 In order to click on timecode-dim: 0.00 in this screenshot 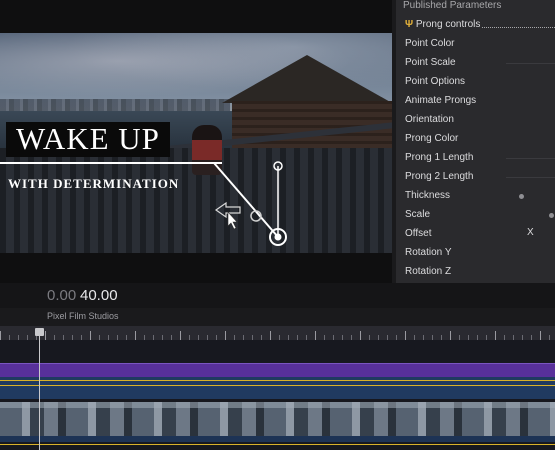, I will do `click(62, 295)`.